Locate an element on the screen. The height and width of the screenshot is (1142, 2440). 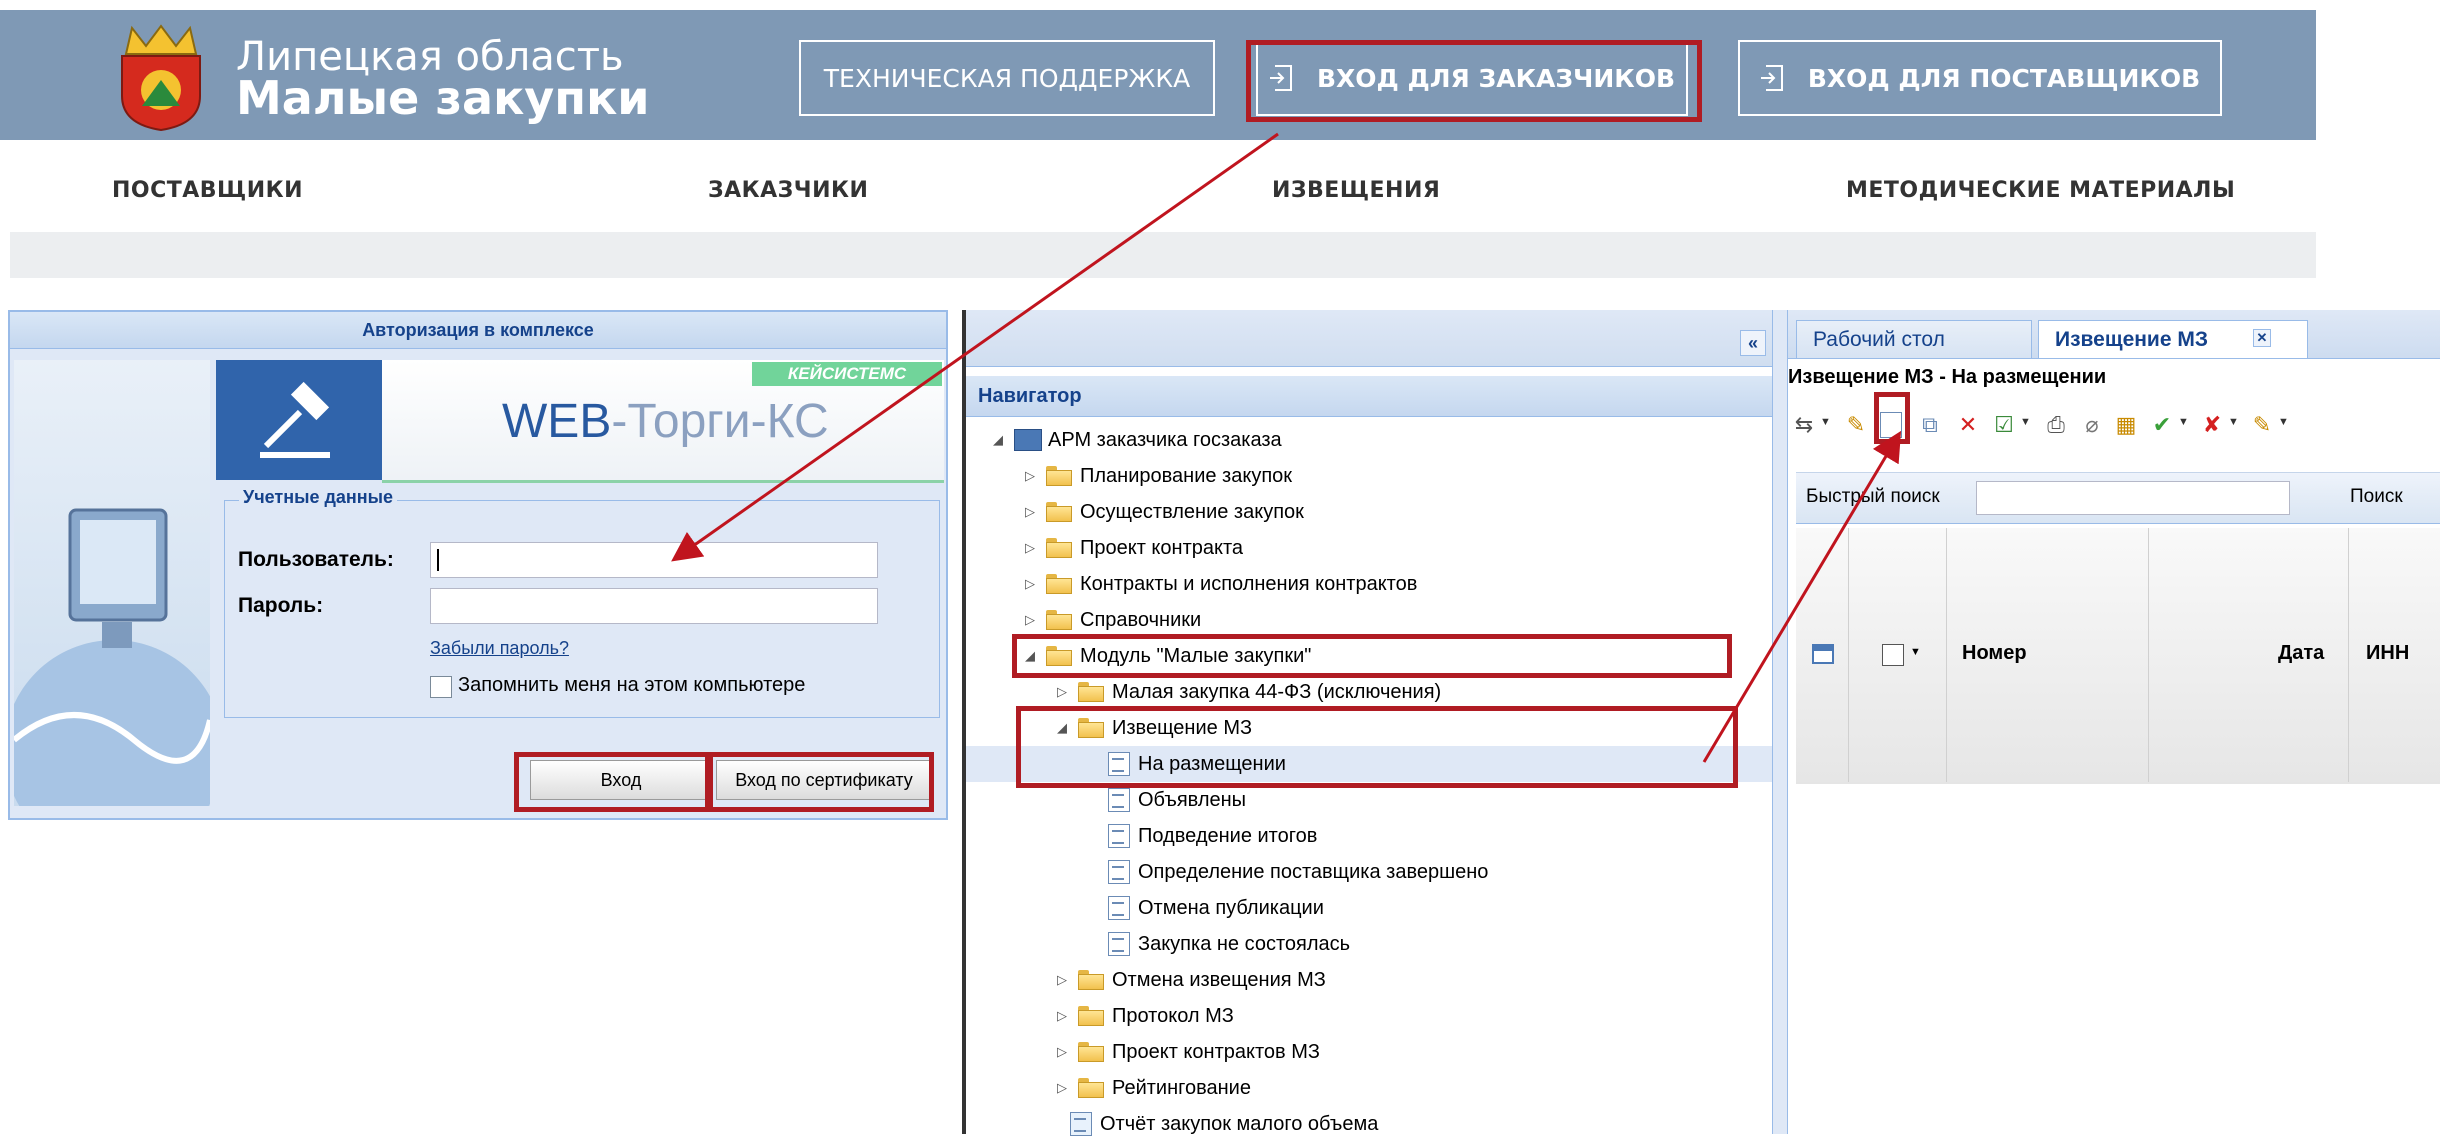
tab-label: Извещение МЗ is located at coordinates (2131, 339).